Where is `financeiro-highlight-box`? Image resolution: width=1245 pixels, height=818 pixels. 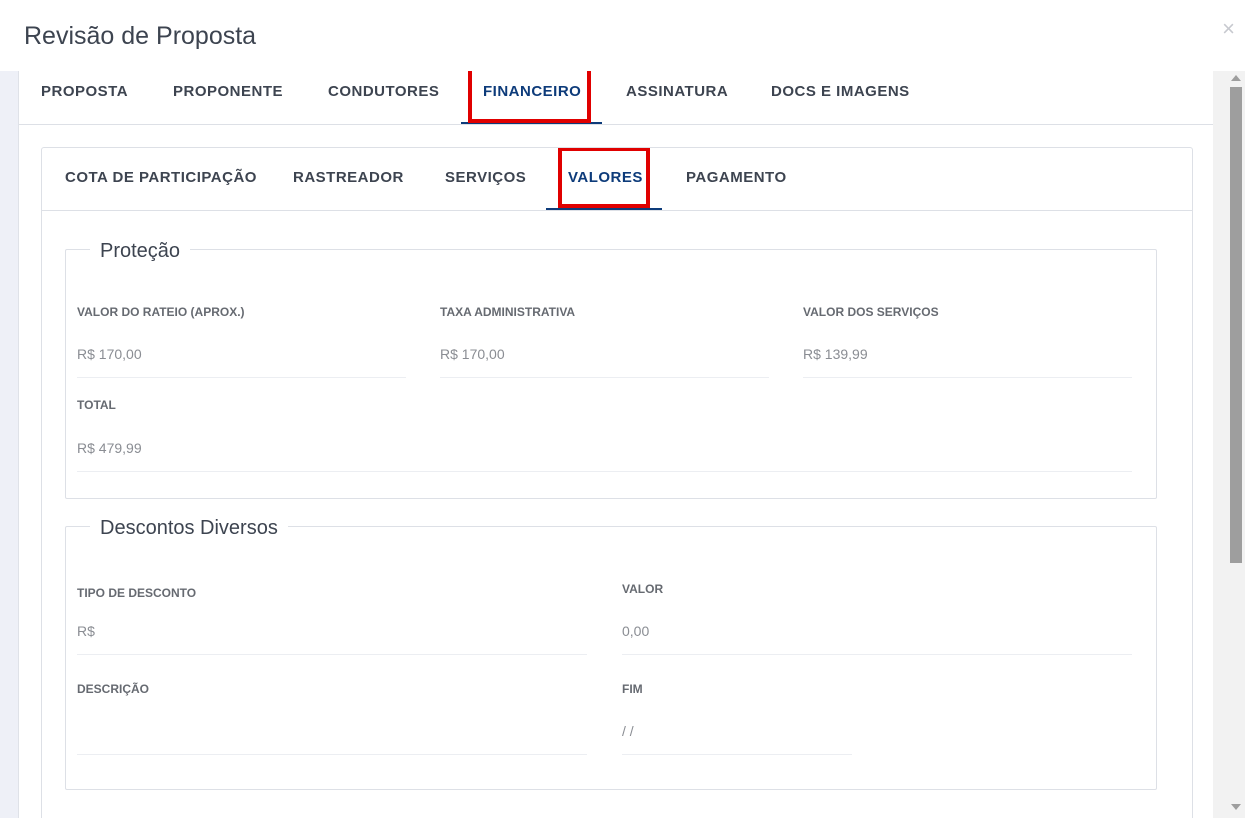
financeiro-highlight-box is located at coordinates (529, 97).